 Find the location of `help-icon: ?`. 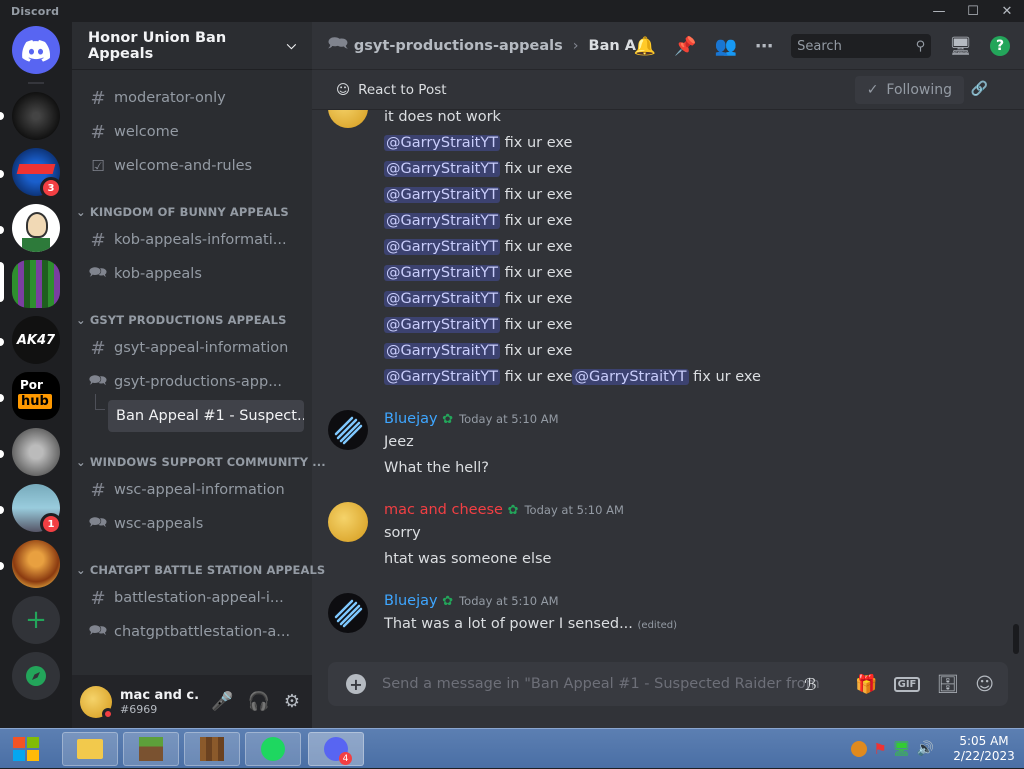

help-icon: ? is located at coordinates (1000, 46).